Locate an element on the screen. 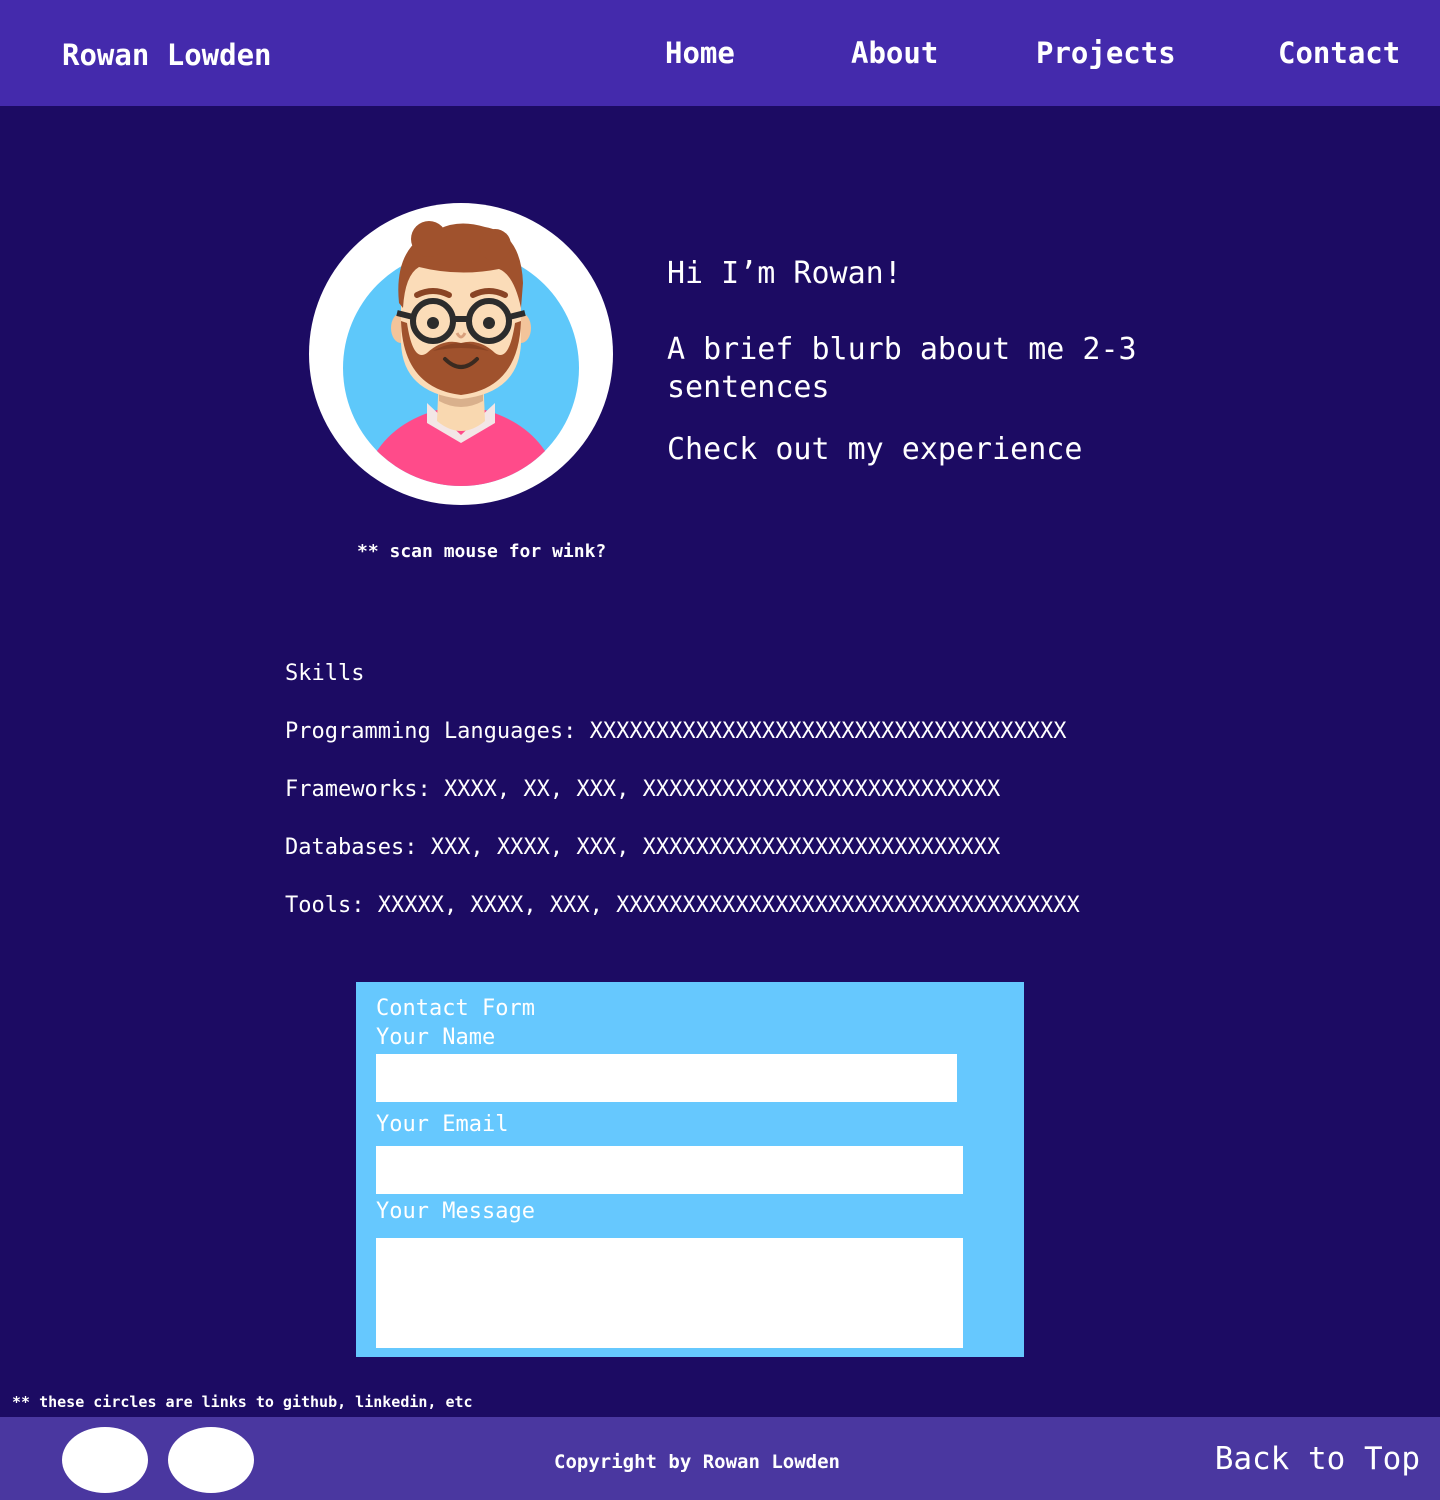 This screenshot has width=1440, height=1500. message-input is located at coordinates (669, 1293).